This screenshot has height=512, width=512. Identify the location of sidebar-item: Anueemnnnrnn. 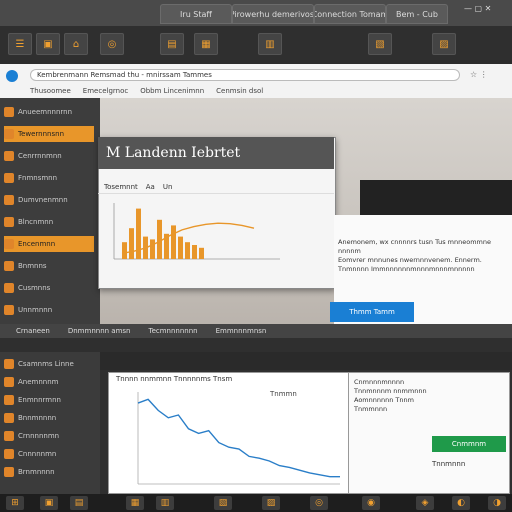
(49, 112).